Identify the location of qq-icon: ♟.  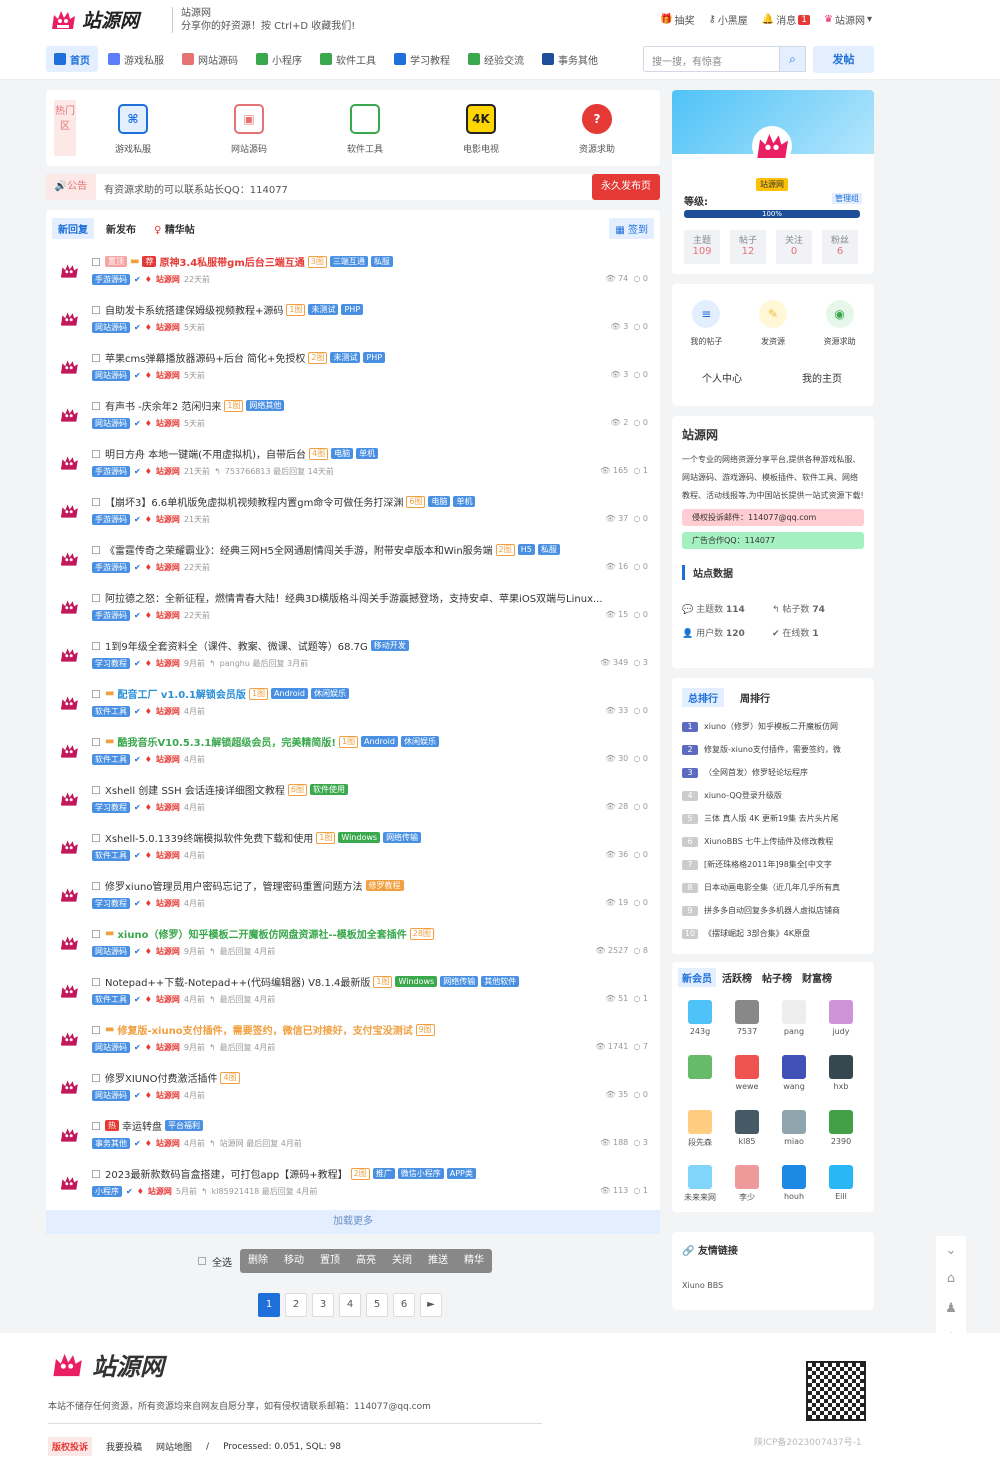
(951, 1309).